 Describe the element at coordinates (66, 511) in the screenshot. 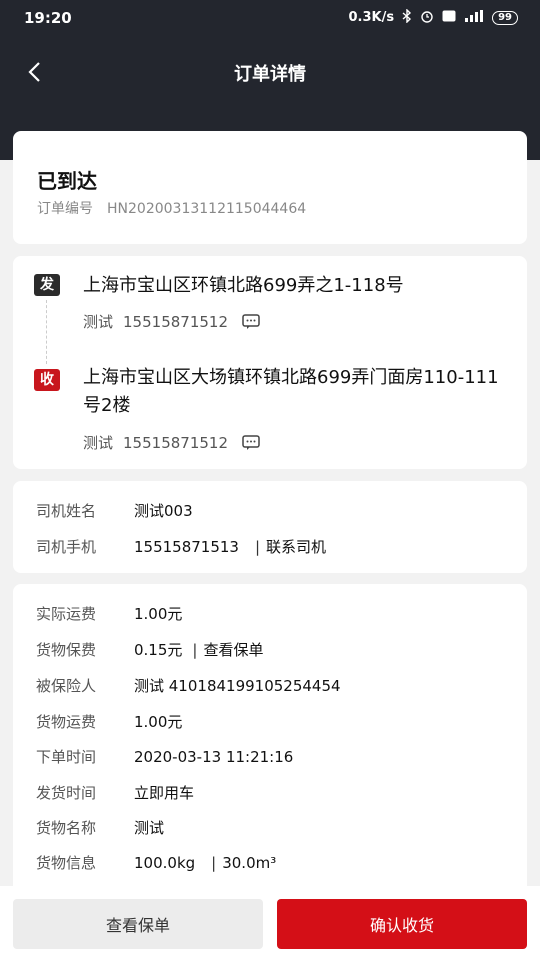

I see `driver-name-label: 司机姓名` at that location.